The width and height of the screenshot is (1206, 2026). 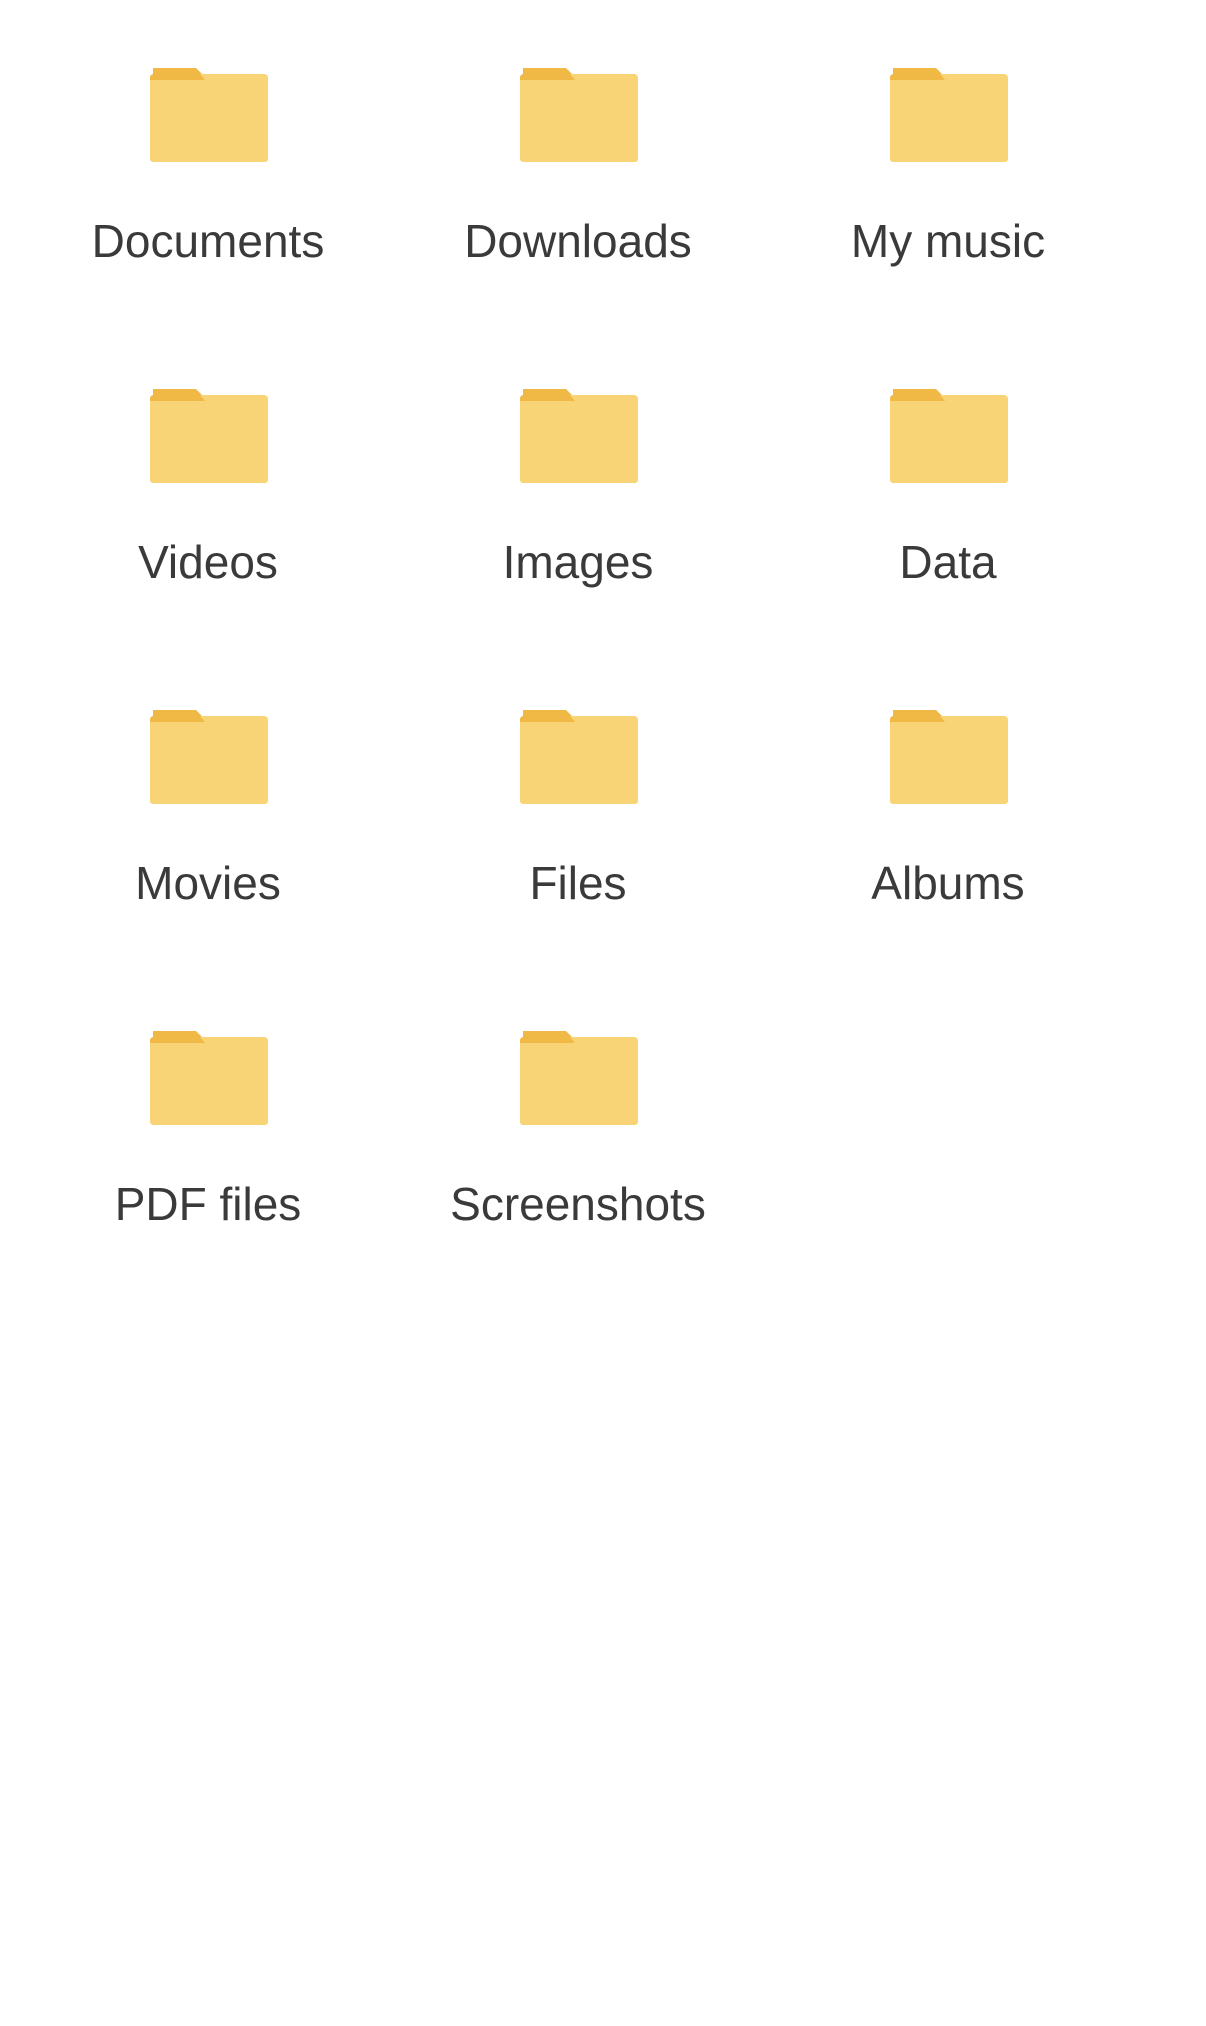 I want to click on folder-label: PDF files, so click(x=208, y=1204).